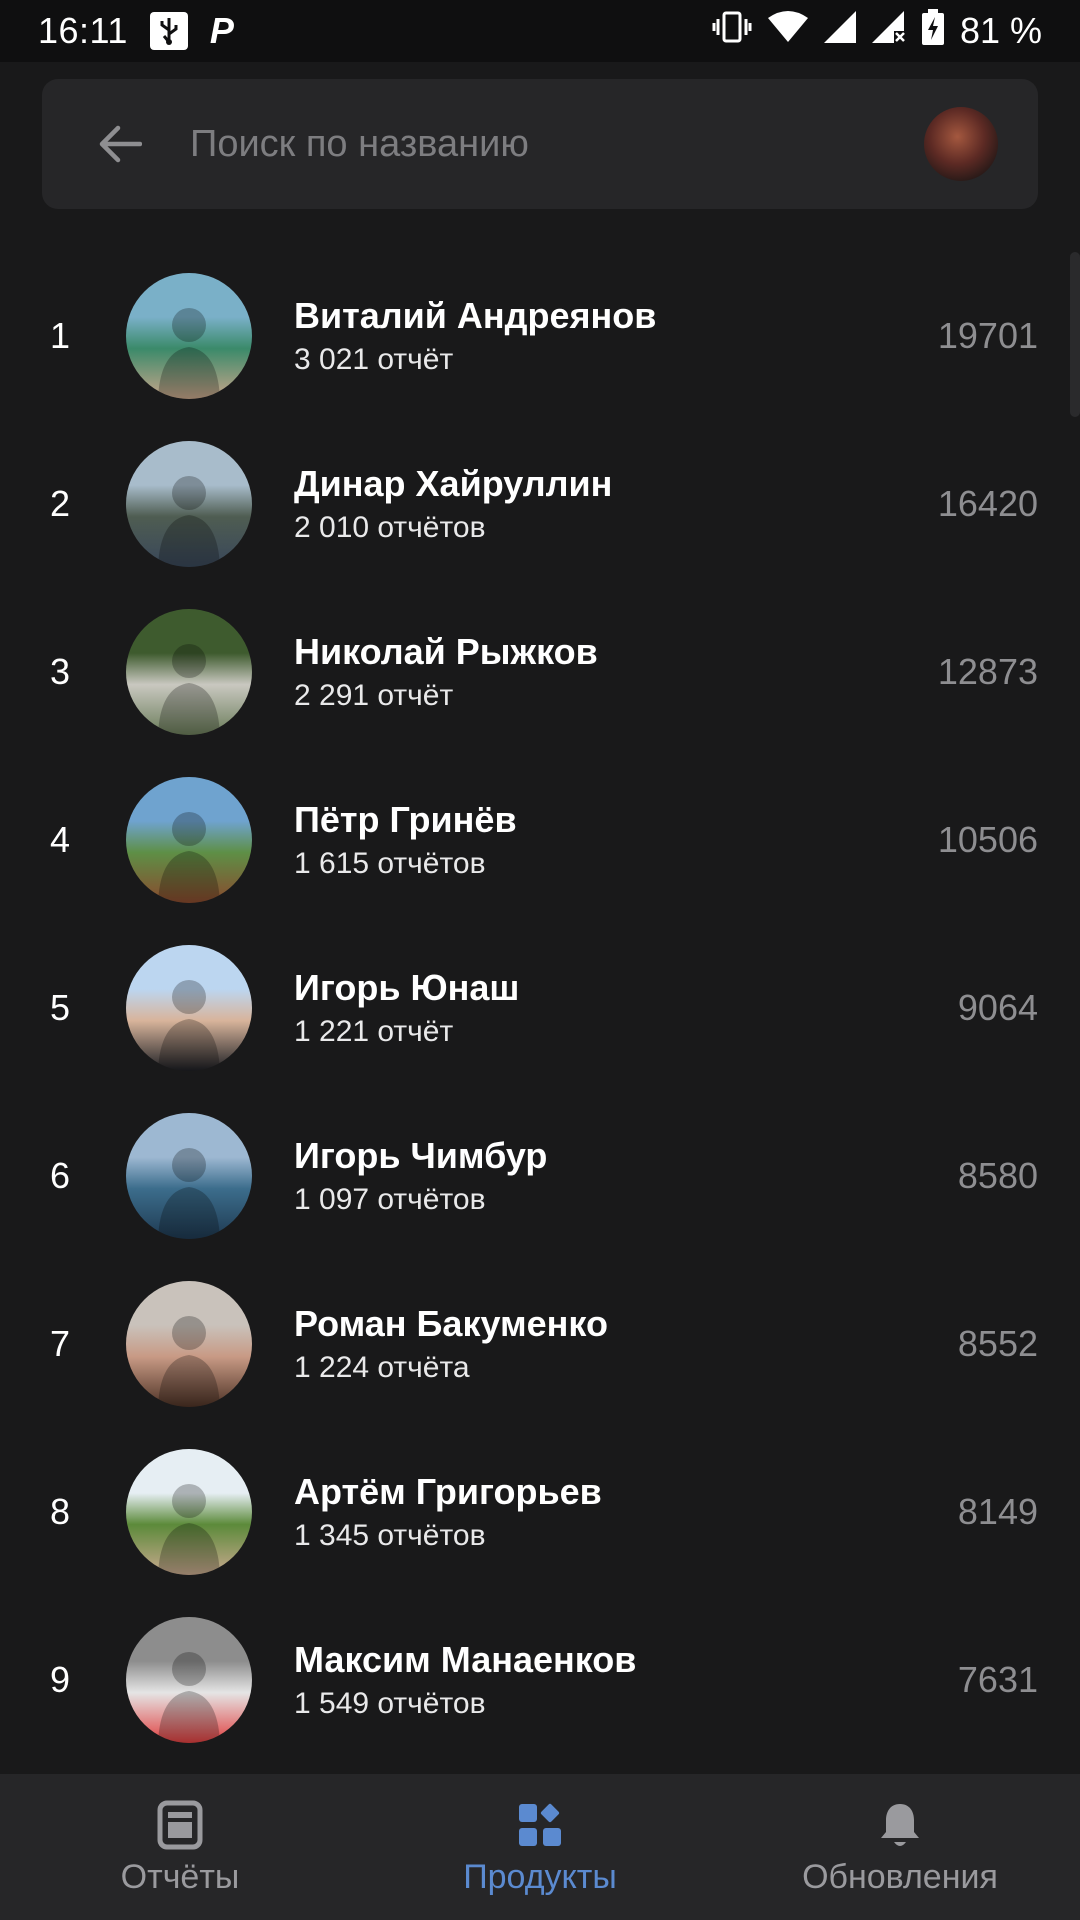 The image size is (1080, 1920). I want to click on search-bar, so click(540, 144).